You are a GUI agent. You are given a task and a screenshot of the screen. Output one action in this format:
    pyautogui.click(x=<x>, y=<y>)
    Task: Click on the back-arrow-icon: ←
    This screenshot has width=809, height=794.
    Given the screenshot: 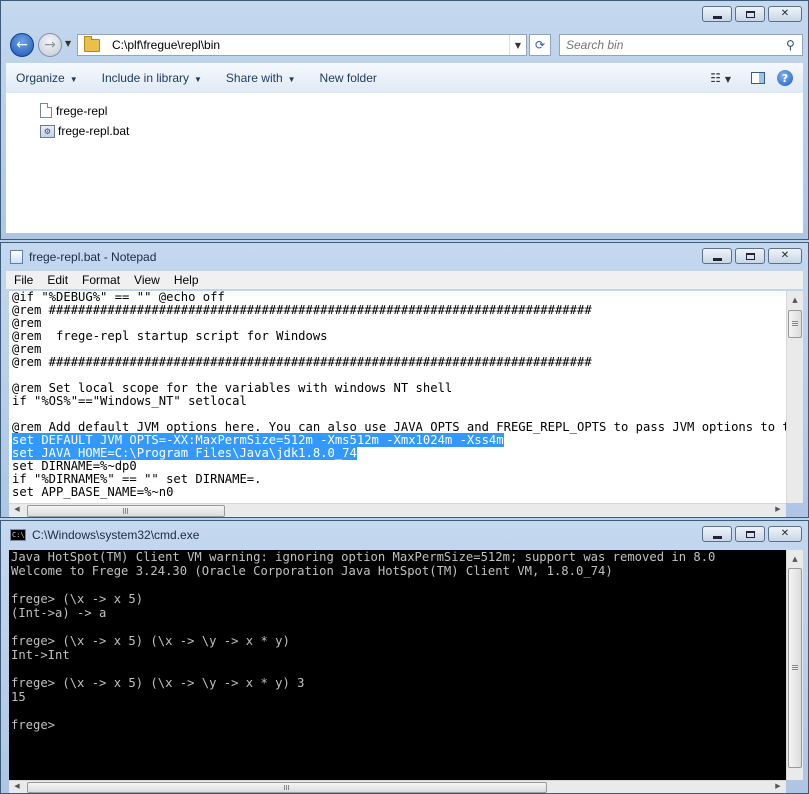 What is the action you would take?
    pyautogui.click(x=22, y=45)
    